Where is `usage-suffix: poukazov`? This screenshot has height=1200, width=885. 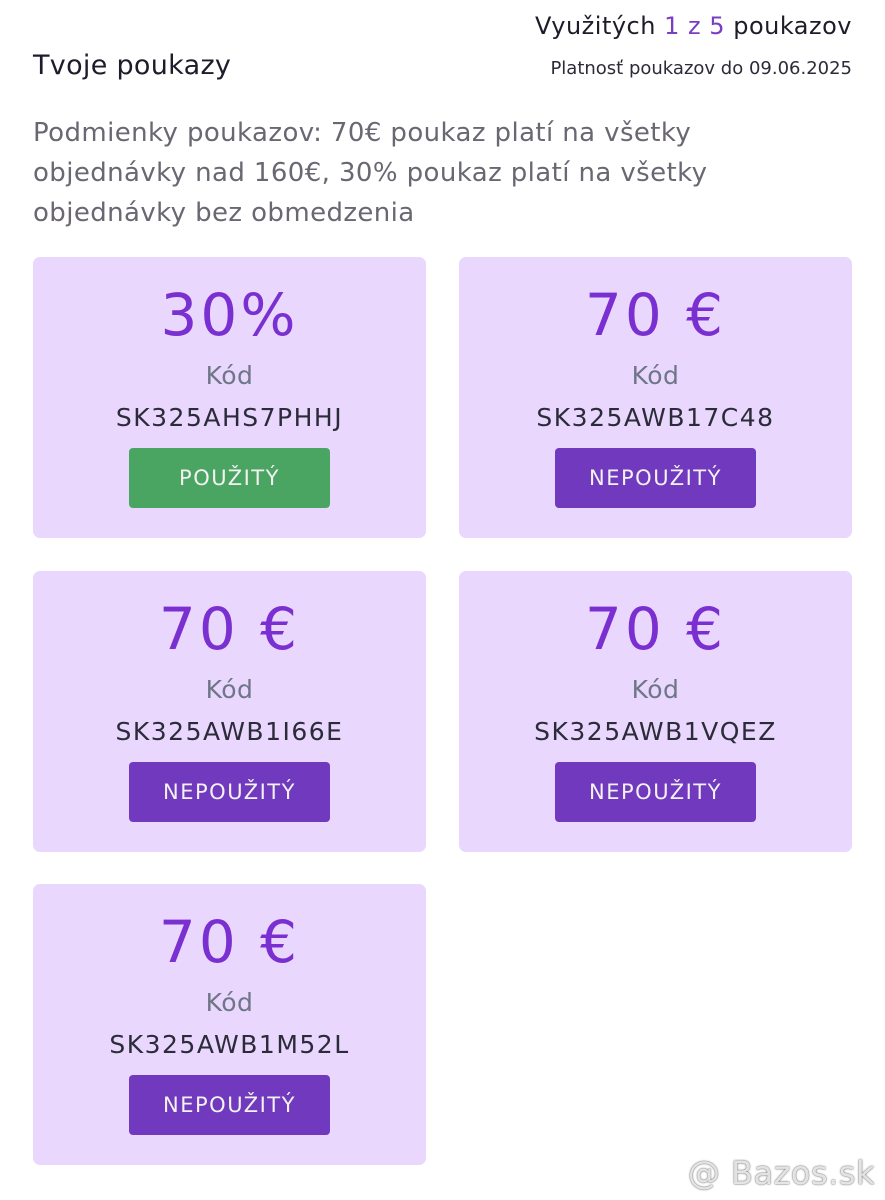 usage-suffix: poukazov is located at coordinates (792, 26).